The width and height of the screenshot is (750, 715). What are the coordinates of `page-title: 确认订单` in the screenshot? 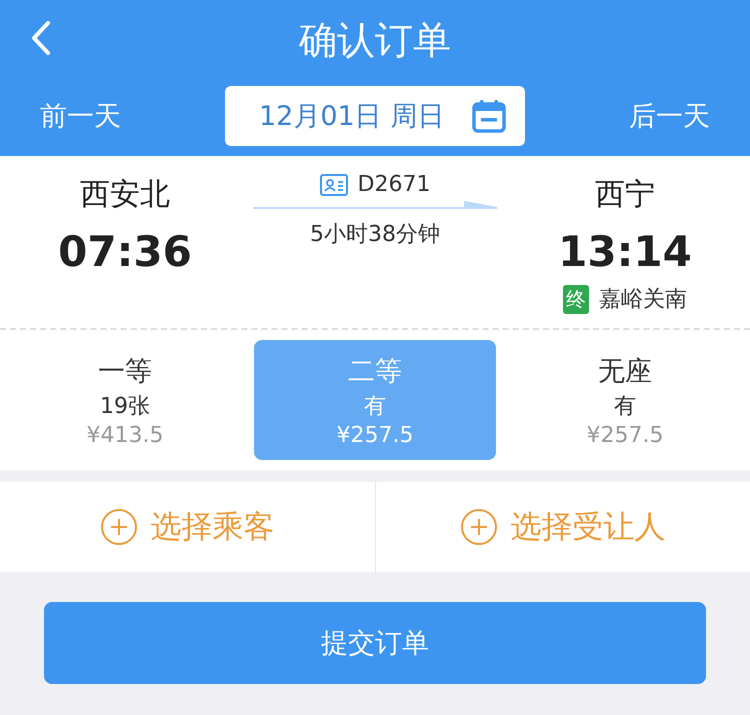 It's located at (375, 40).